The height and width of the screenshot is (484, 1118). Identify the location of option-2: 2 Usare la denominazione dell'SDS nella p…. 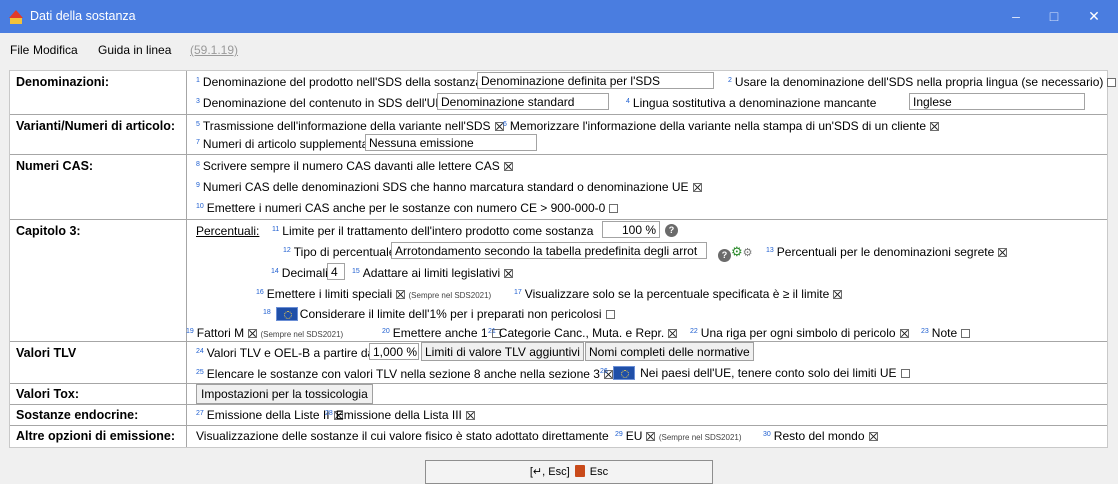
(922, 82).